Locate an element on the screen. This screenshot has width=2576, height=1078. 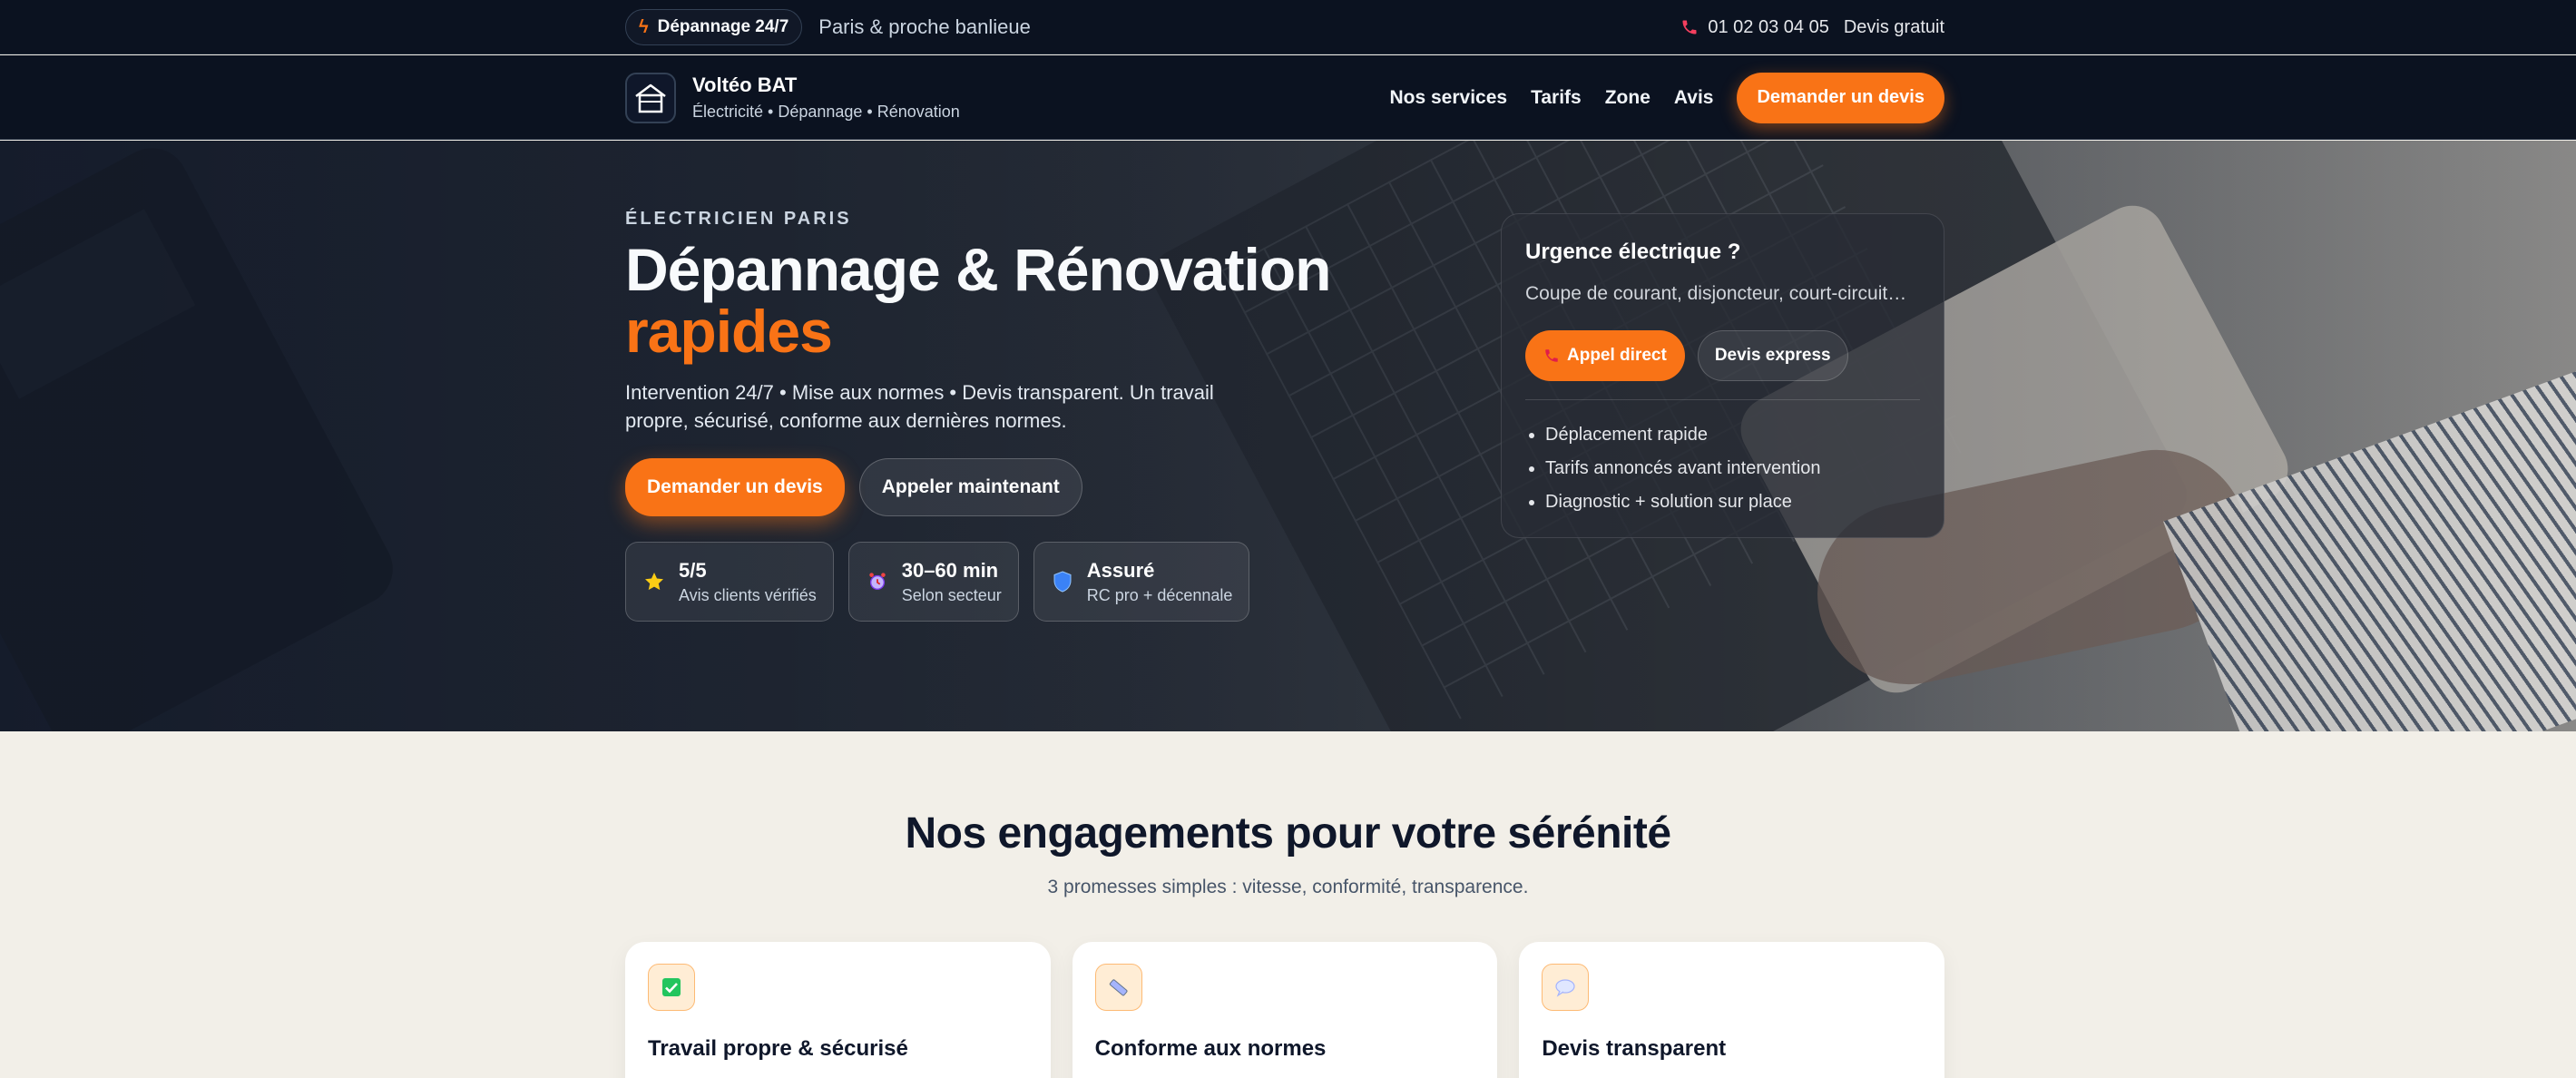
card-title: Travail propre & sécurisé is located at coordinates (778, 1048).